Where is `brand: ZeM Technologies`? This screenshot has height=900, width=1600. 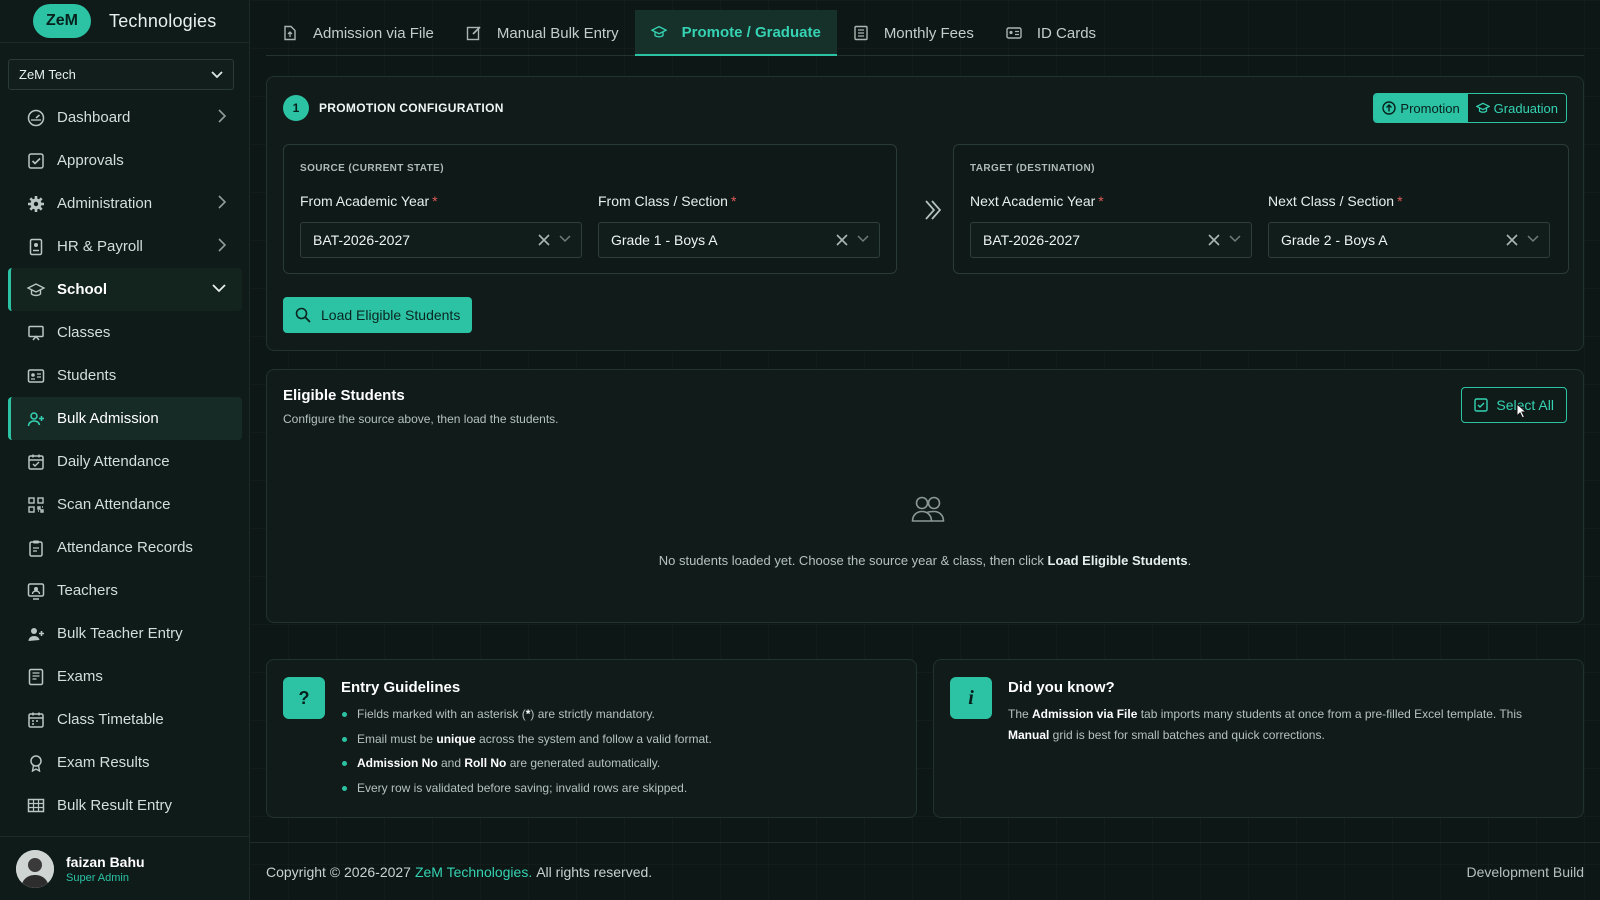 brand: ZeM Technologies is located at coordinates (124, 21).